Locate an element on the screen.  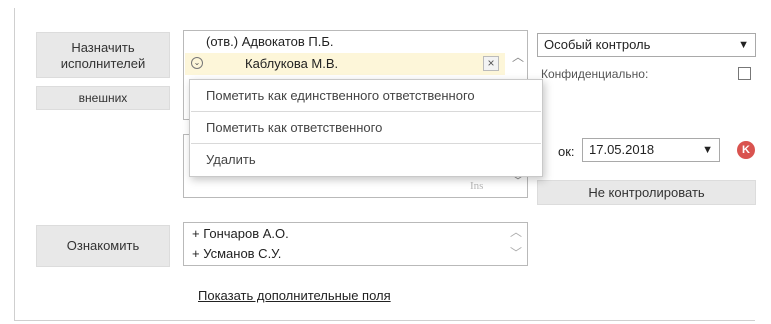
control-type-select: Особый контроль ▼ is located at coordinates (646, 45).